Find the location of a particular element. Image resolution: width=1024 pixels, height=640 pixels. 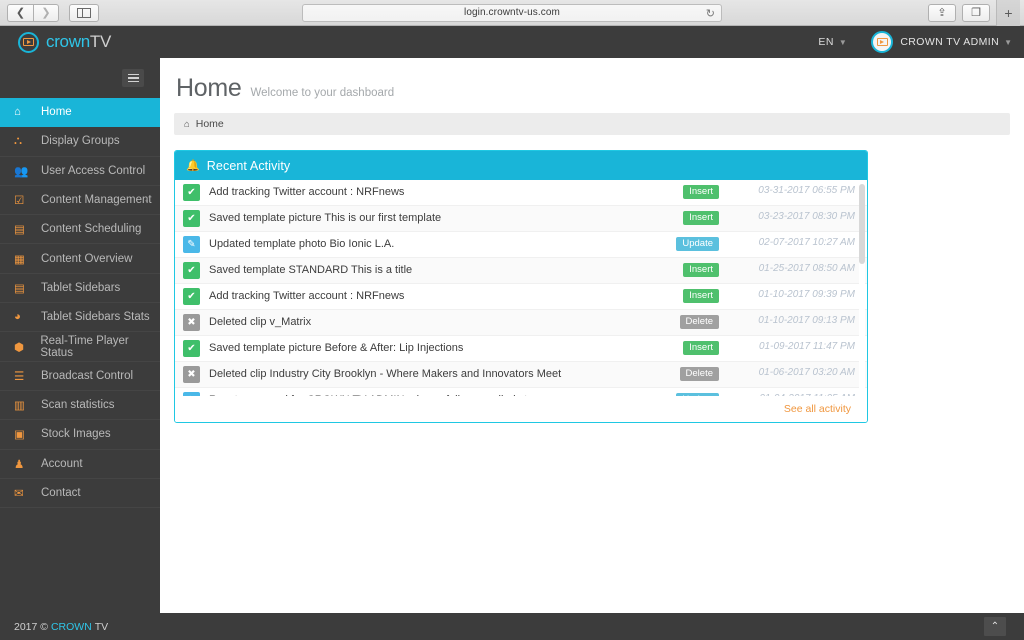

logo-text-tv: TV is located at coordinates (100, 41).